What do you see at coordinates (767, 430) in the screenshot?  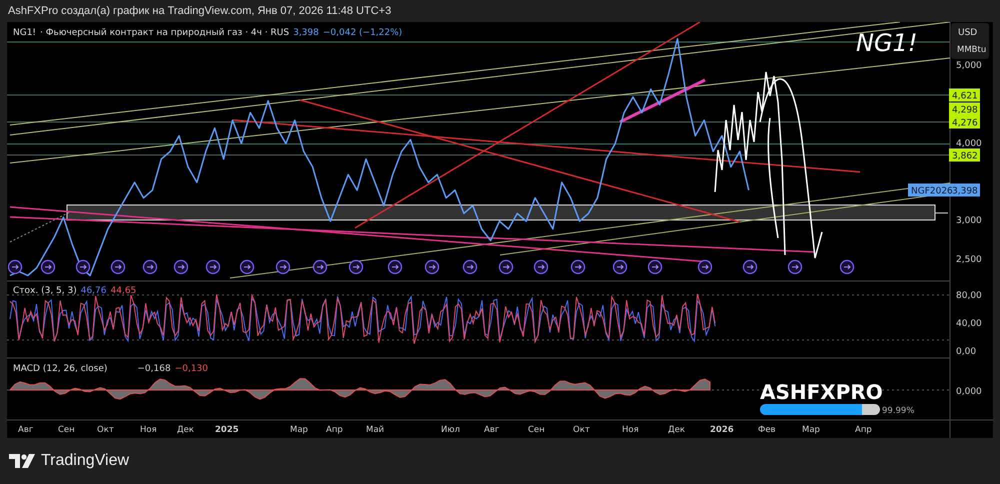 I see `time-tick: Фев` at bounding box center [767, 430].